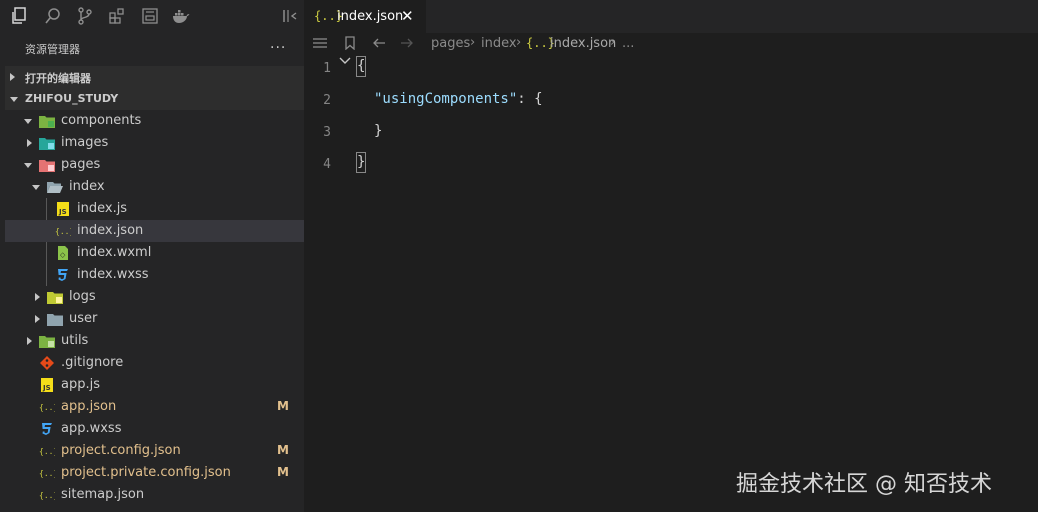 This screenshot has width=1038, height=512. What do you see at coordinates (154, 363) in the screenshot?
I see `tree-item-gitignore: .gitignore` at bounding box center [154, 363].